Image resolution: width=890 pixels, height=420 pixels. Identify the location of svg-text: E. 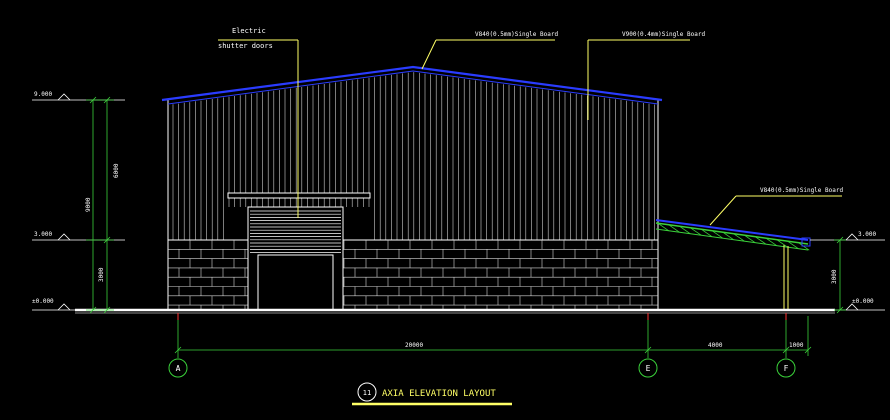
(648, 368).